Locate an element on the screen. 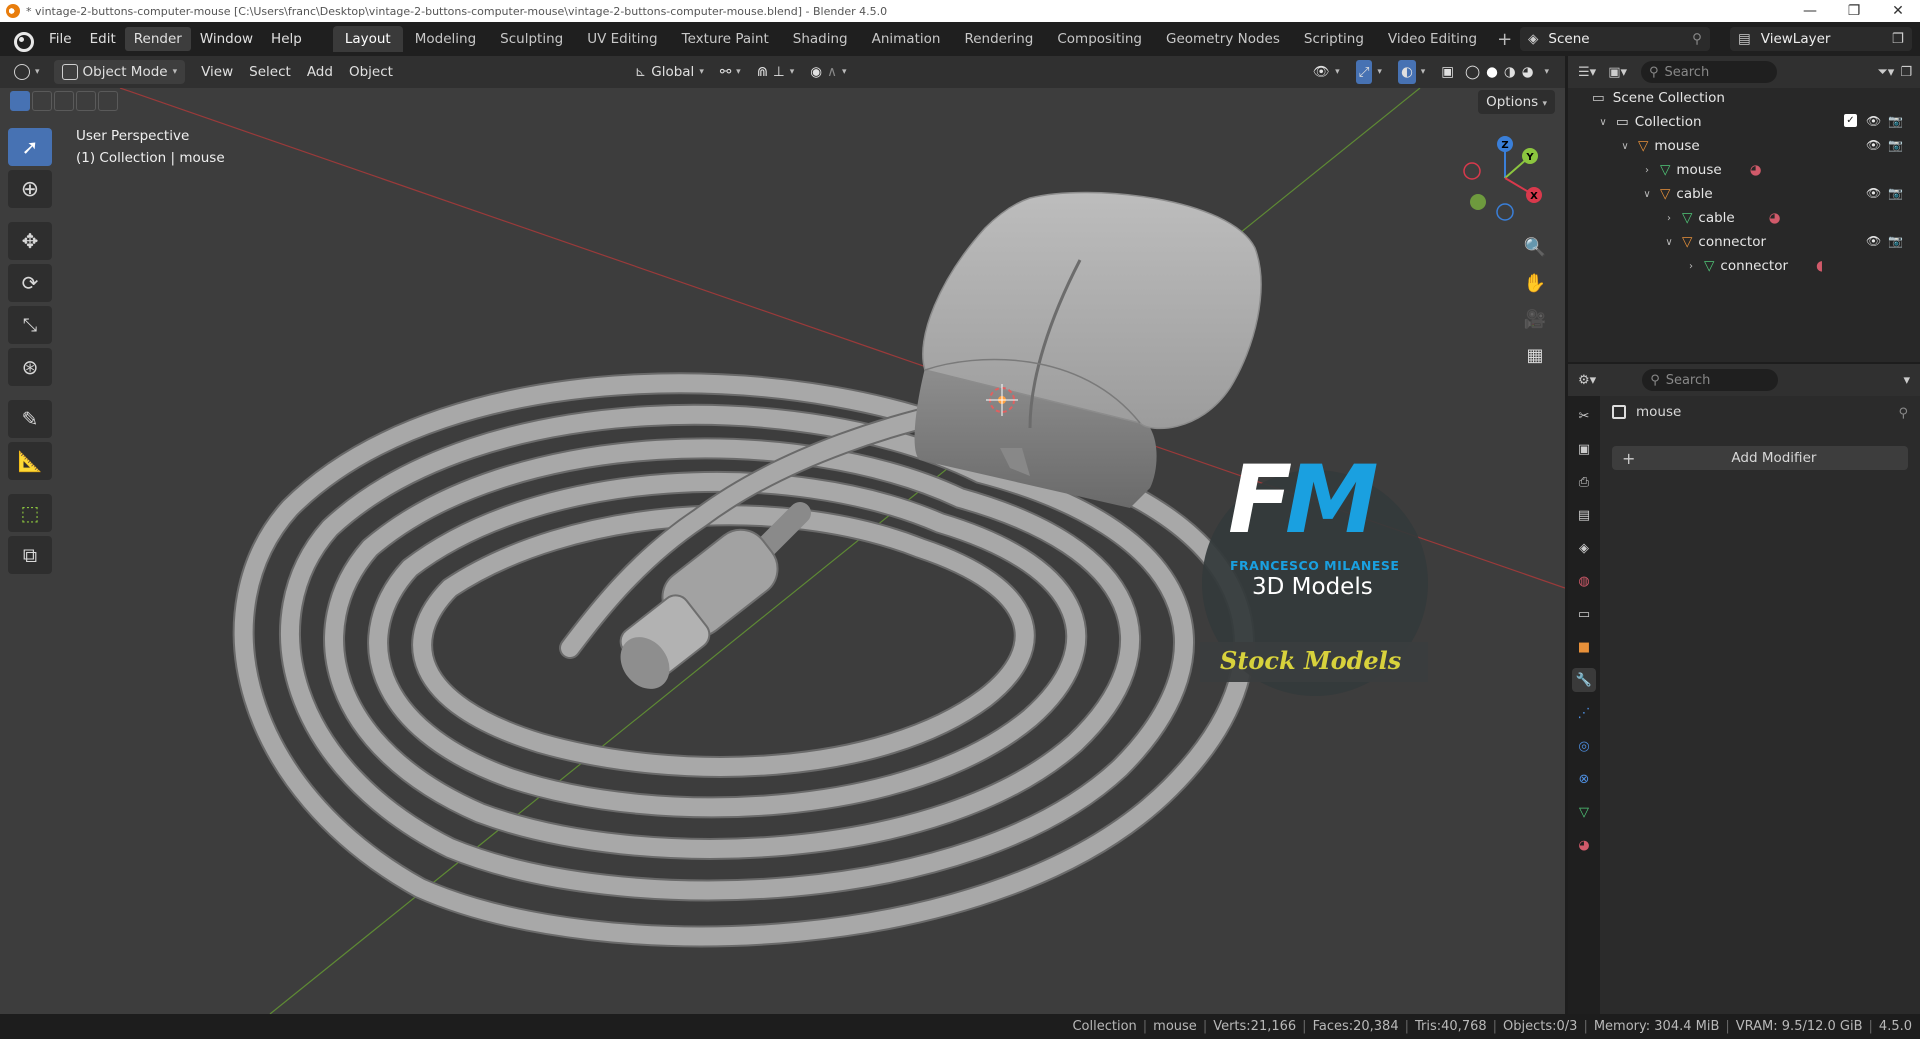 The image size is (1920, 1039). shading-options-dropdown: ▾ is located at coordinates (1546, 72).